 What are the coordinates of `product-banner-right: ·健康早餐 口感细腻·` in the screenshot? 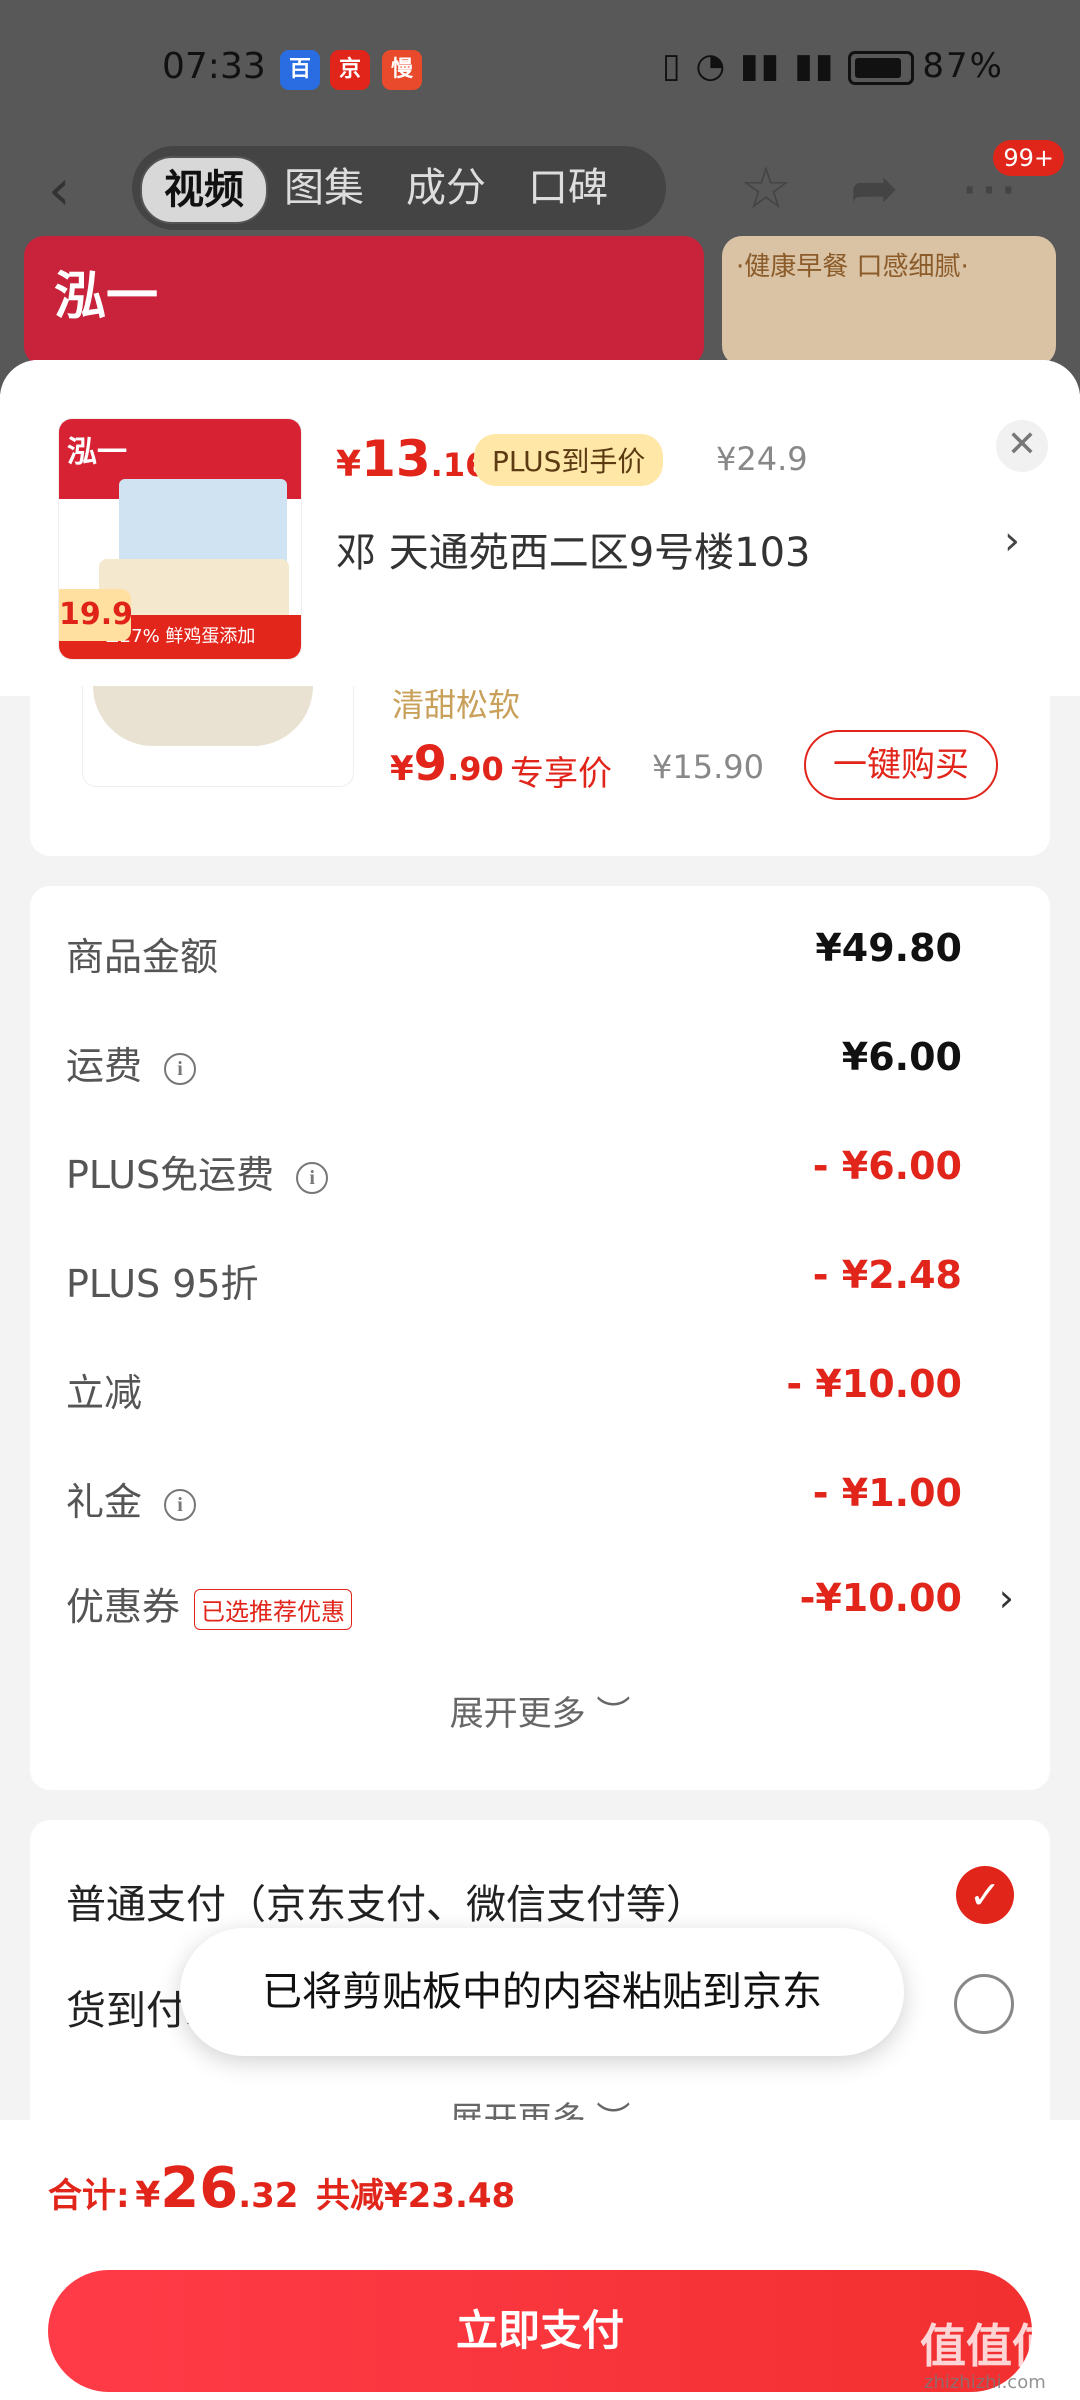 It's located at (889, 301).